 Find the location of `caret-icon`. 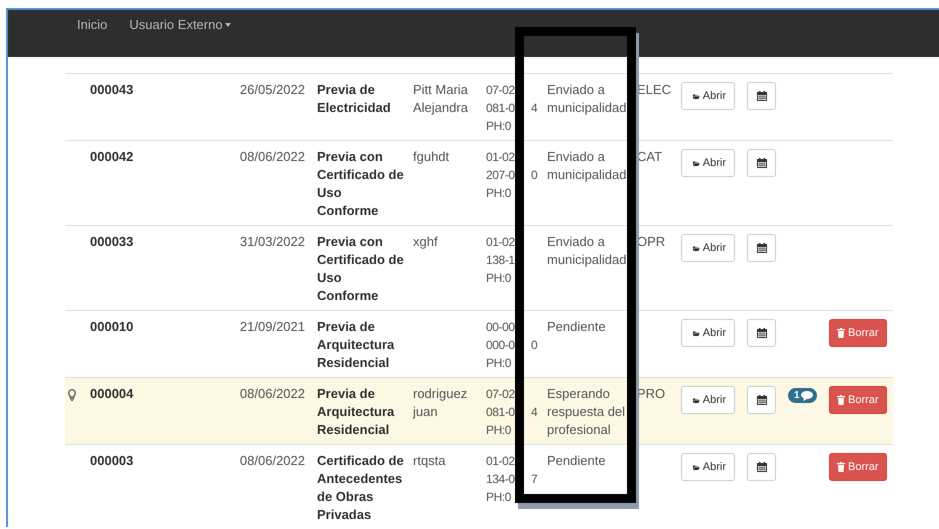

caret-icon is located at coordinates (227, 25).